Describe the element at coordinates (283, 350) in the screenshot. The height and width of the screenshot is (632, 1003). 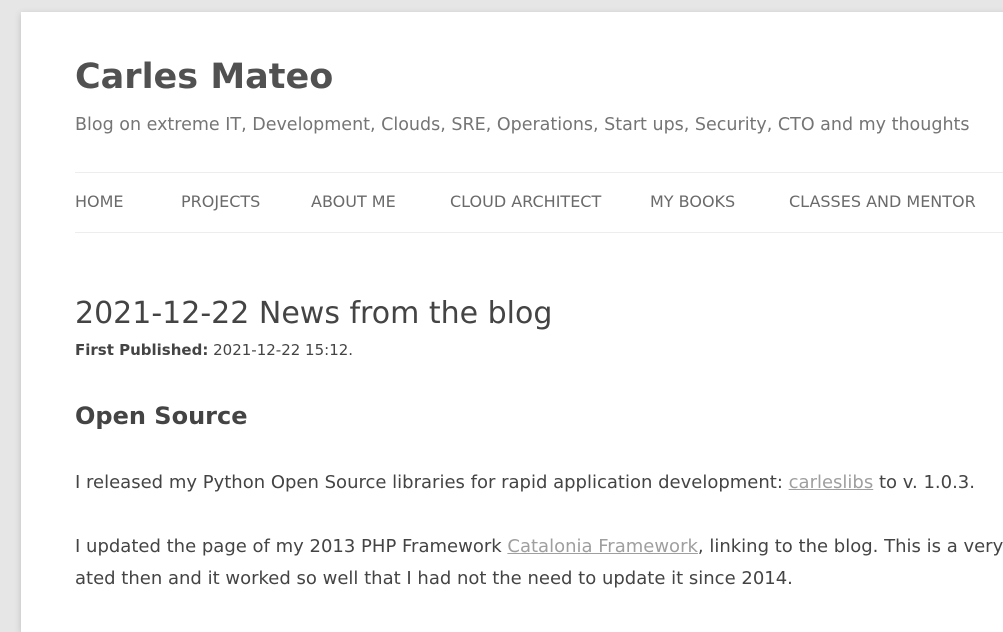
I see `published-value: 2021-12-22 15:12.` at that location.